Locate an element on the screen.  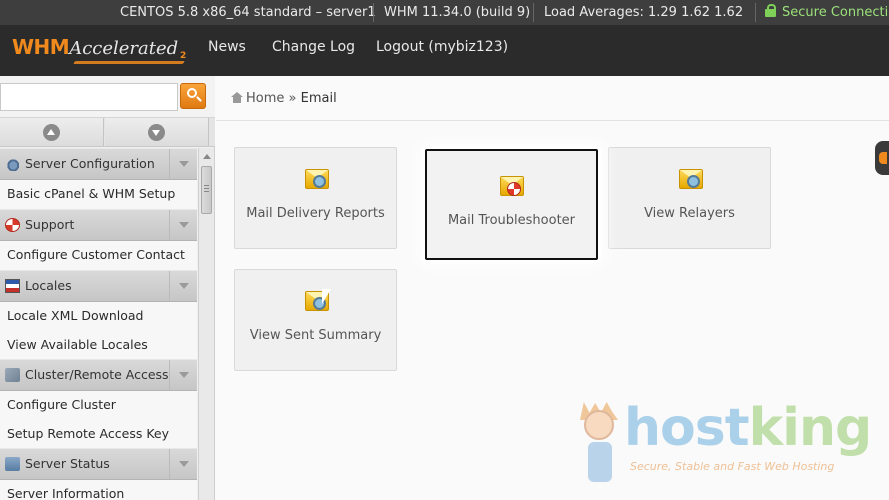
sidebar-group-label: Cluster/Remote Access is located at coordinates (97, 374).